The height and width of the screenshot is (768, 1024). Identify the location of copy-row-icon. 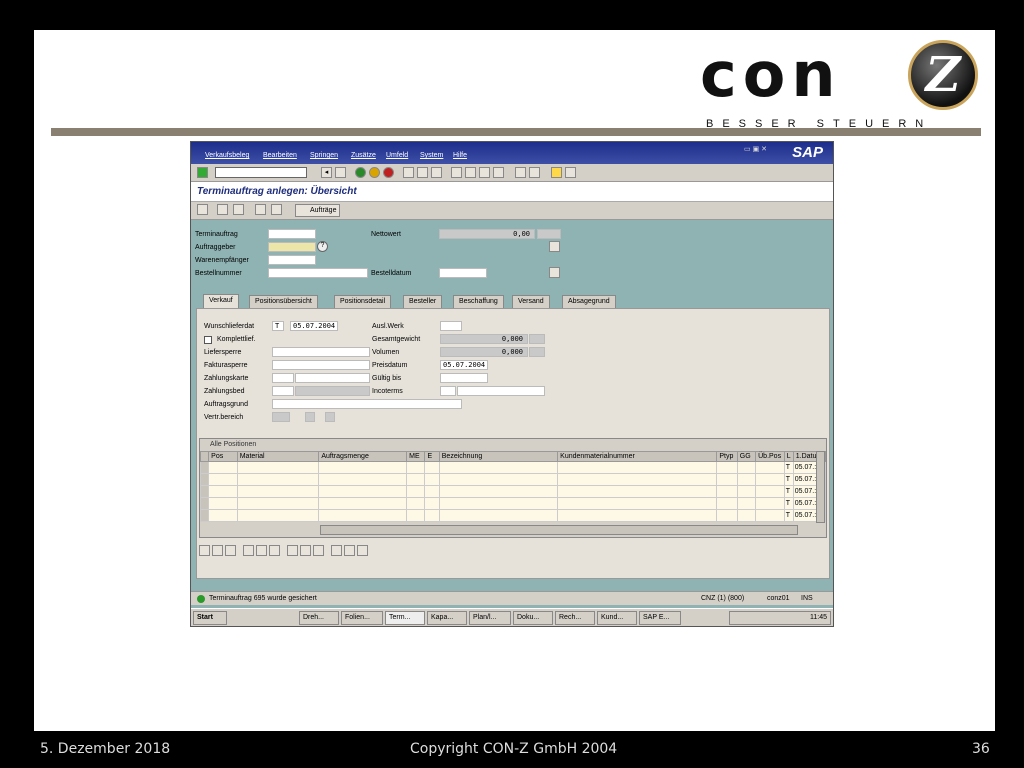
(261, 550).